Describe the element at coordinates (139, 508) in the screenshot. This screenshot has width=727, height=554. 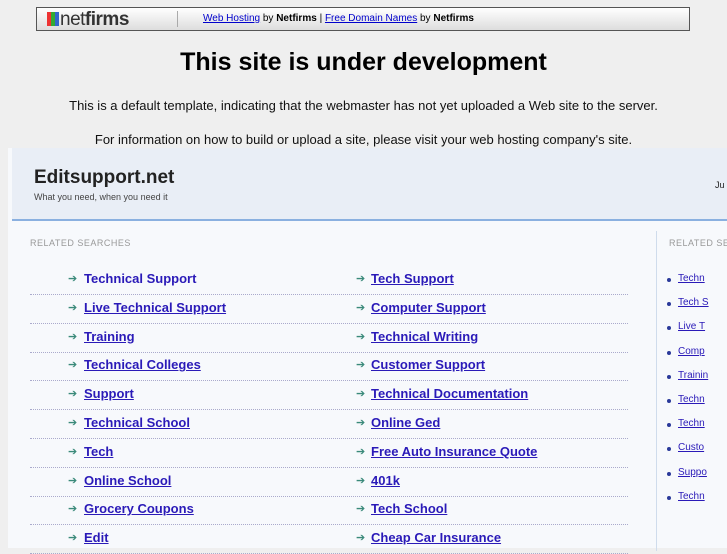
I see `related-link: Grocery Coupons` at that location.